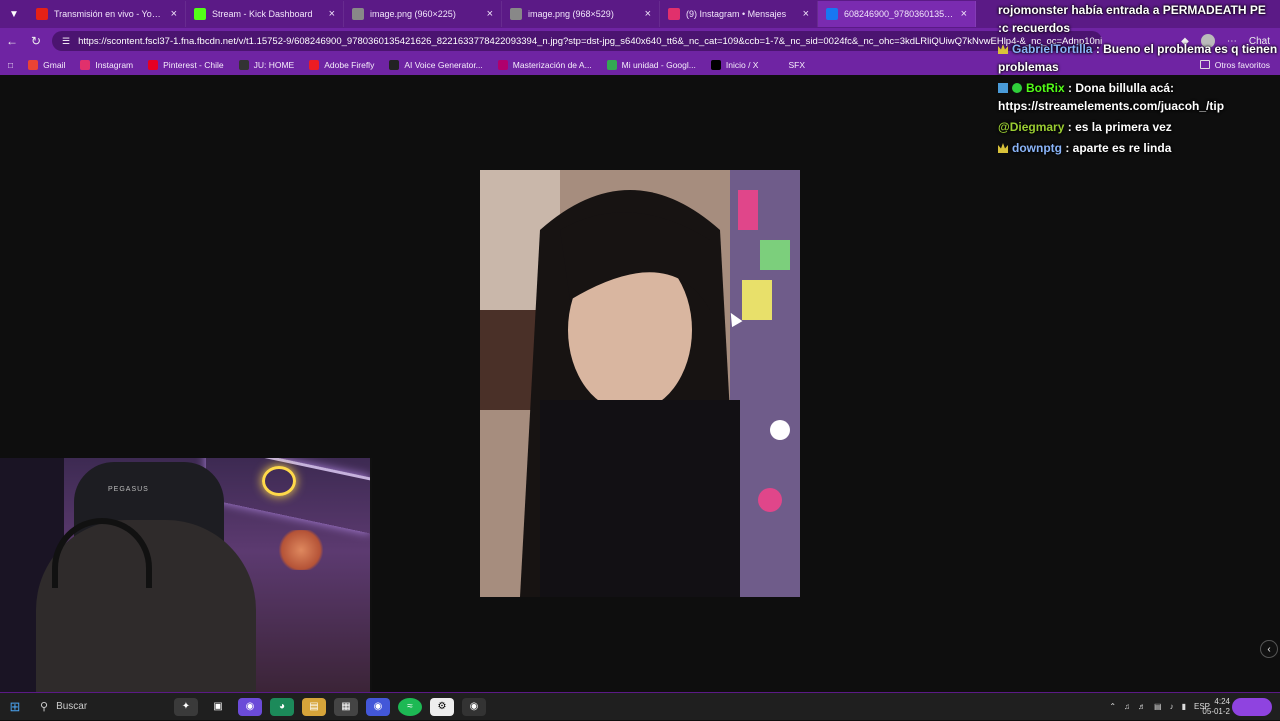 The width and height of the screenshot is (1280, 721). Describe the element at coordinates (739, 14) in the screenshot. I see `tab-4: (9) Instagram • Mensajes ×` at that location.